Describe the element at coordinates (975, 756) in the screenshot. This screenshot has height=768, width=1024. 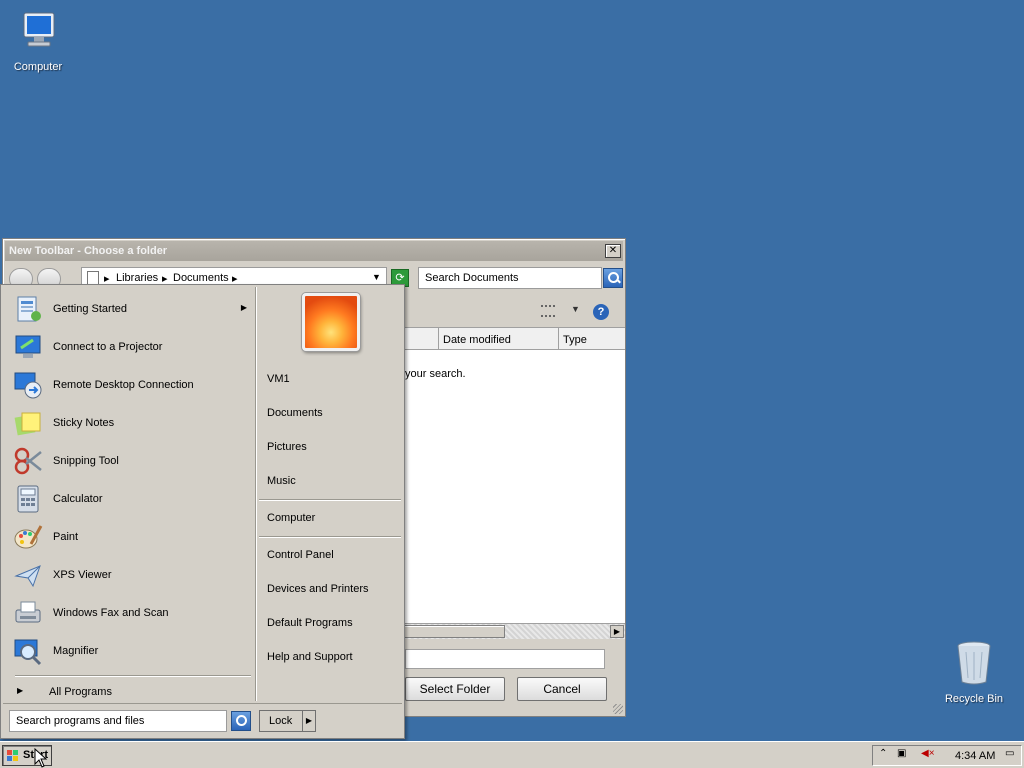
I see `clock: 4:34 AM` at that location.